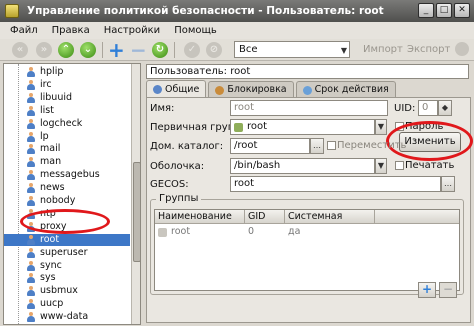 The width and height of the screenshot is (474, 326). What do you see at coordinates (65, 221) in the screenshot?
I see `annotation-circle-root` at bounding box center [65, 221].